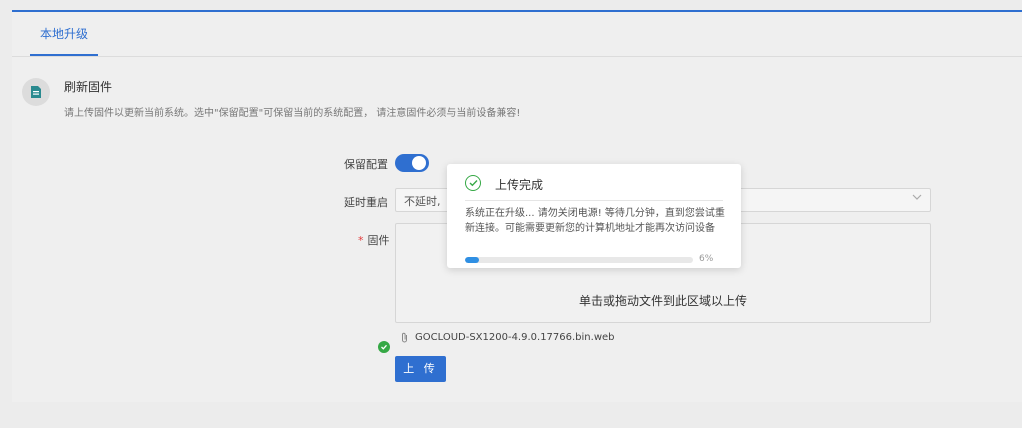 This screenshot has height=428, width=1022. I want to click on paperclip-icon, so click(404, 337).